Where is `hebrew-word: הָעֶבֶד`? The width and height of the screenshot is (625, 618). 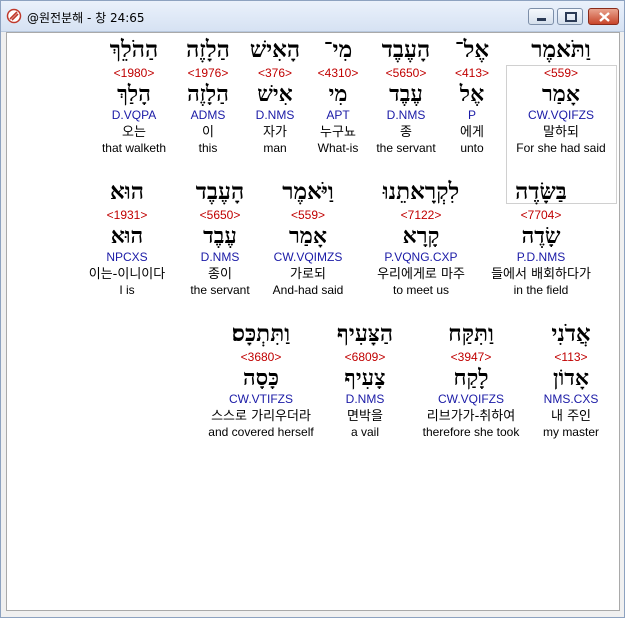 hebrew-word: הָעֶבֶד is located at coordinates (220, 191).